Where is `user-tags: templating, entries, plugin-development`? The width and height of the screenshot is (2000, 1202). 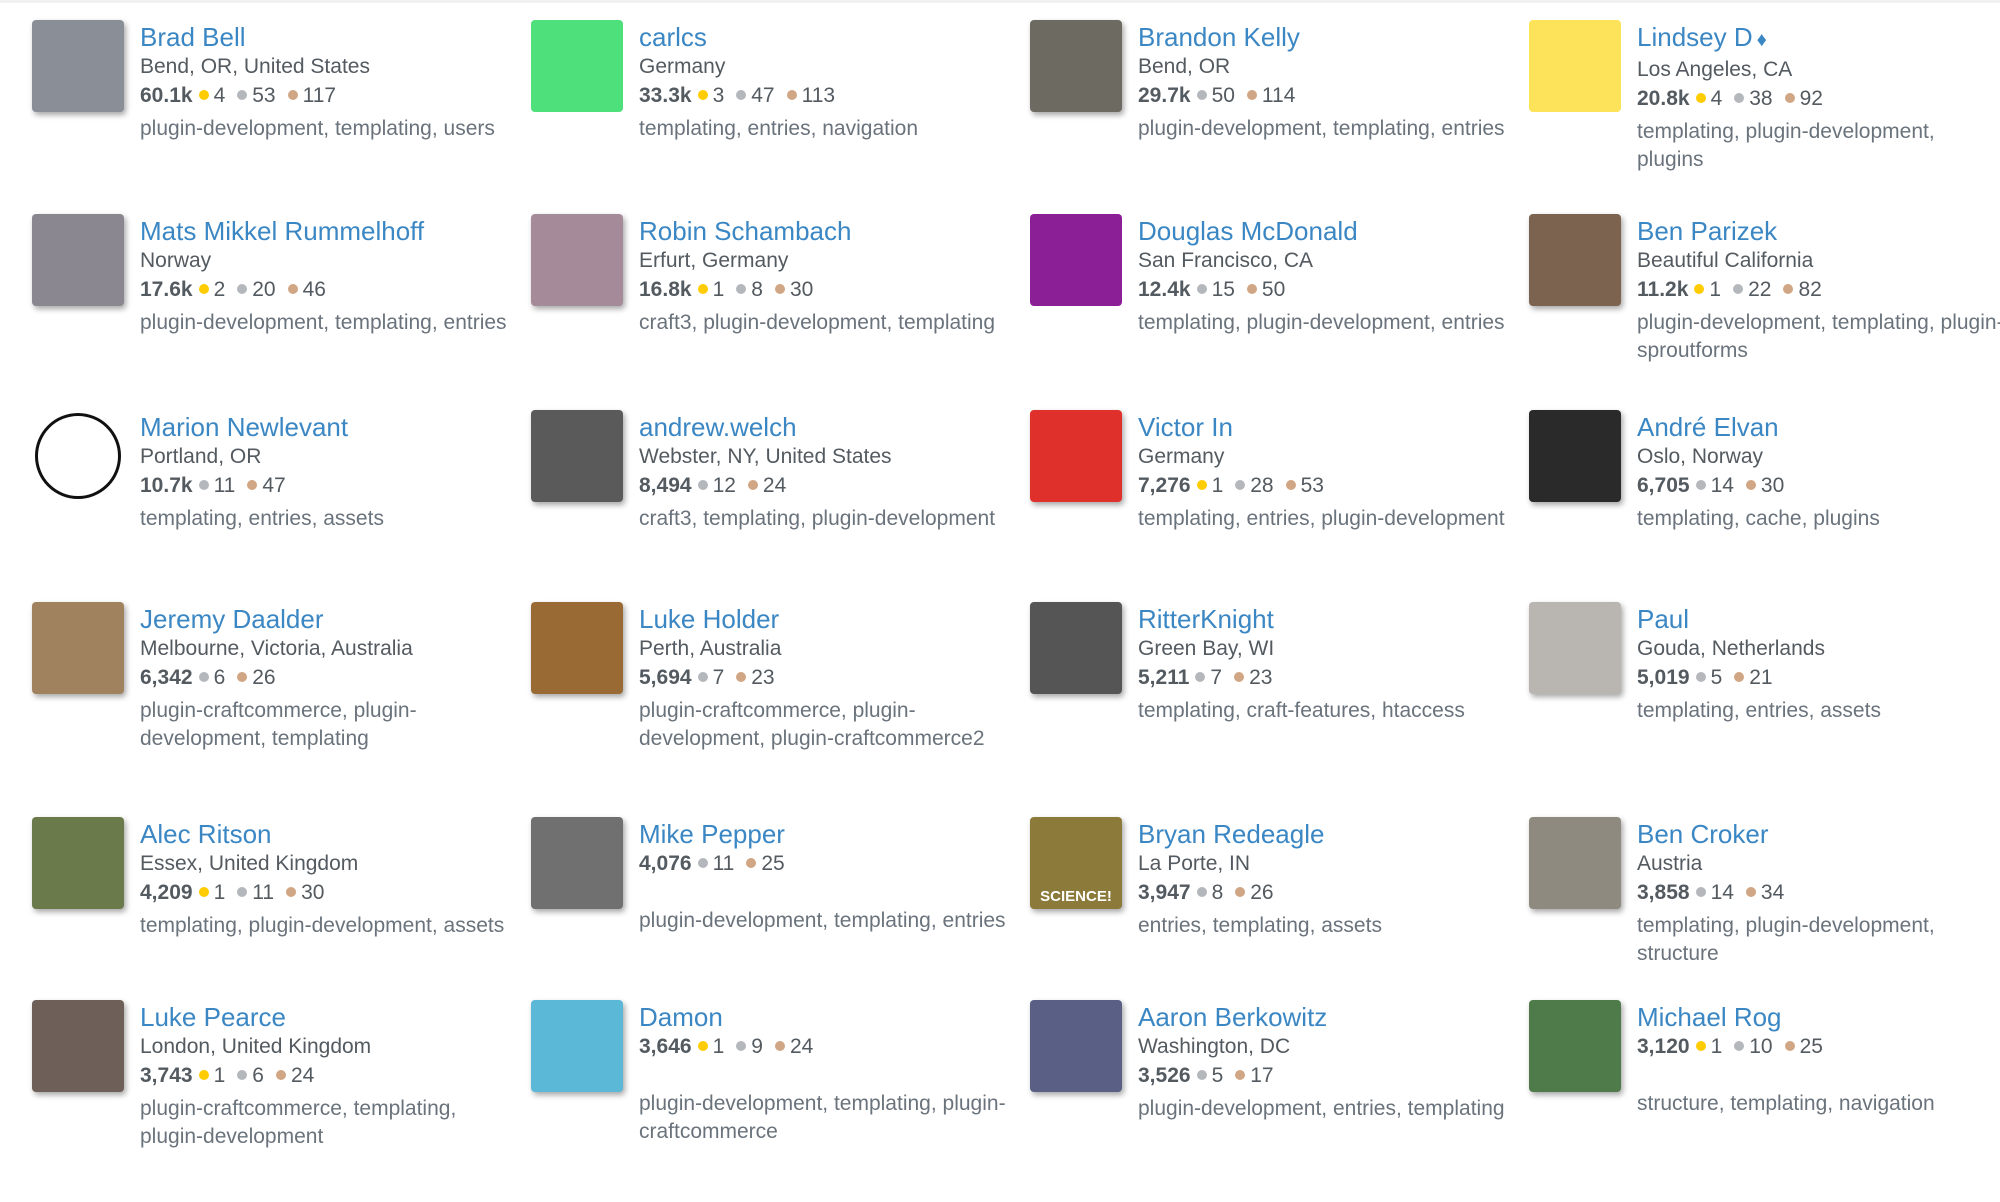
user-tags: templating, entries, plugin-development is located at coordinates (1323, 519).